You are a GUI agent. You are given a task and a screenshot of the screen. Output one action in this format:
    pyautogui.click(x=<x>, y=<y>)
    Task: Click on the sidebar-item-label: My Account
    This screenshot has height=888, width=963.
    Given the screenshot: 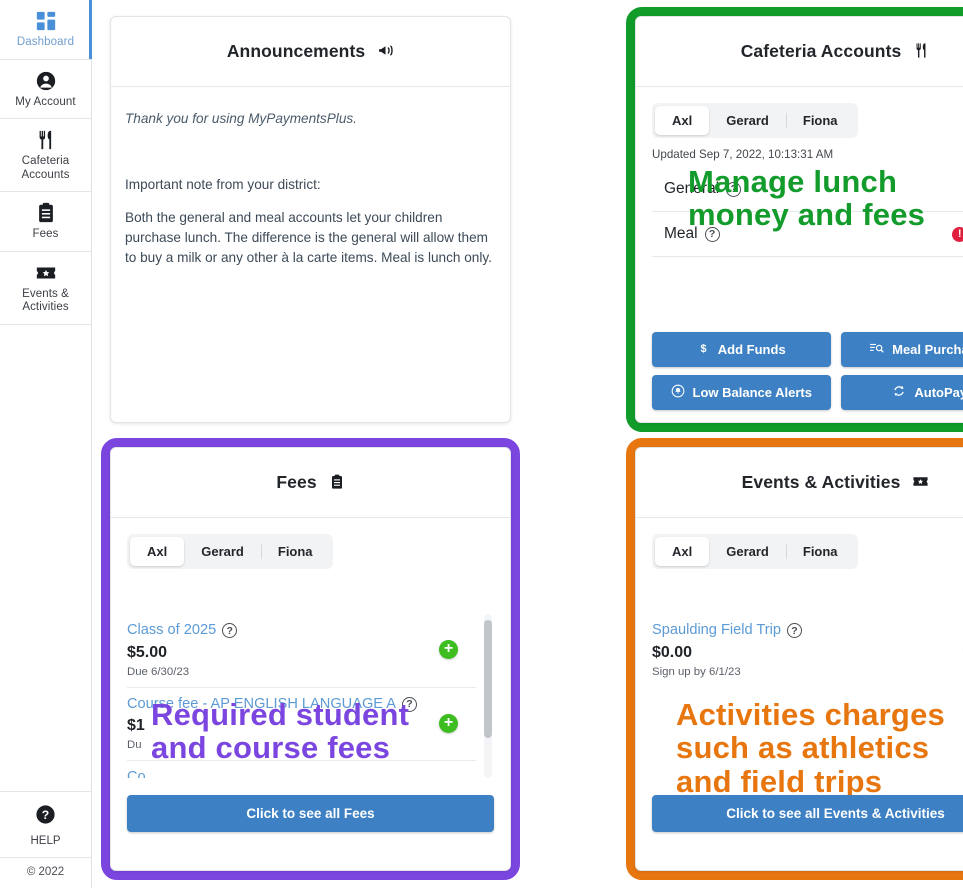 What is the action you would take?
    pyautogui.click(x=45, y=101)
    